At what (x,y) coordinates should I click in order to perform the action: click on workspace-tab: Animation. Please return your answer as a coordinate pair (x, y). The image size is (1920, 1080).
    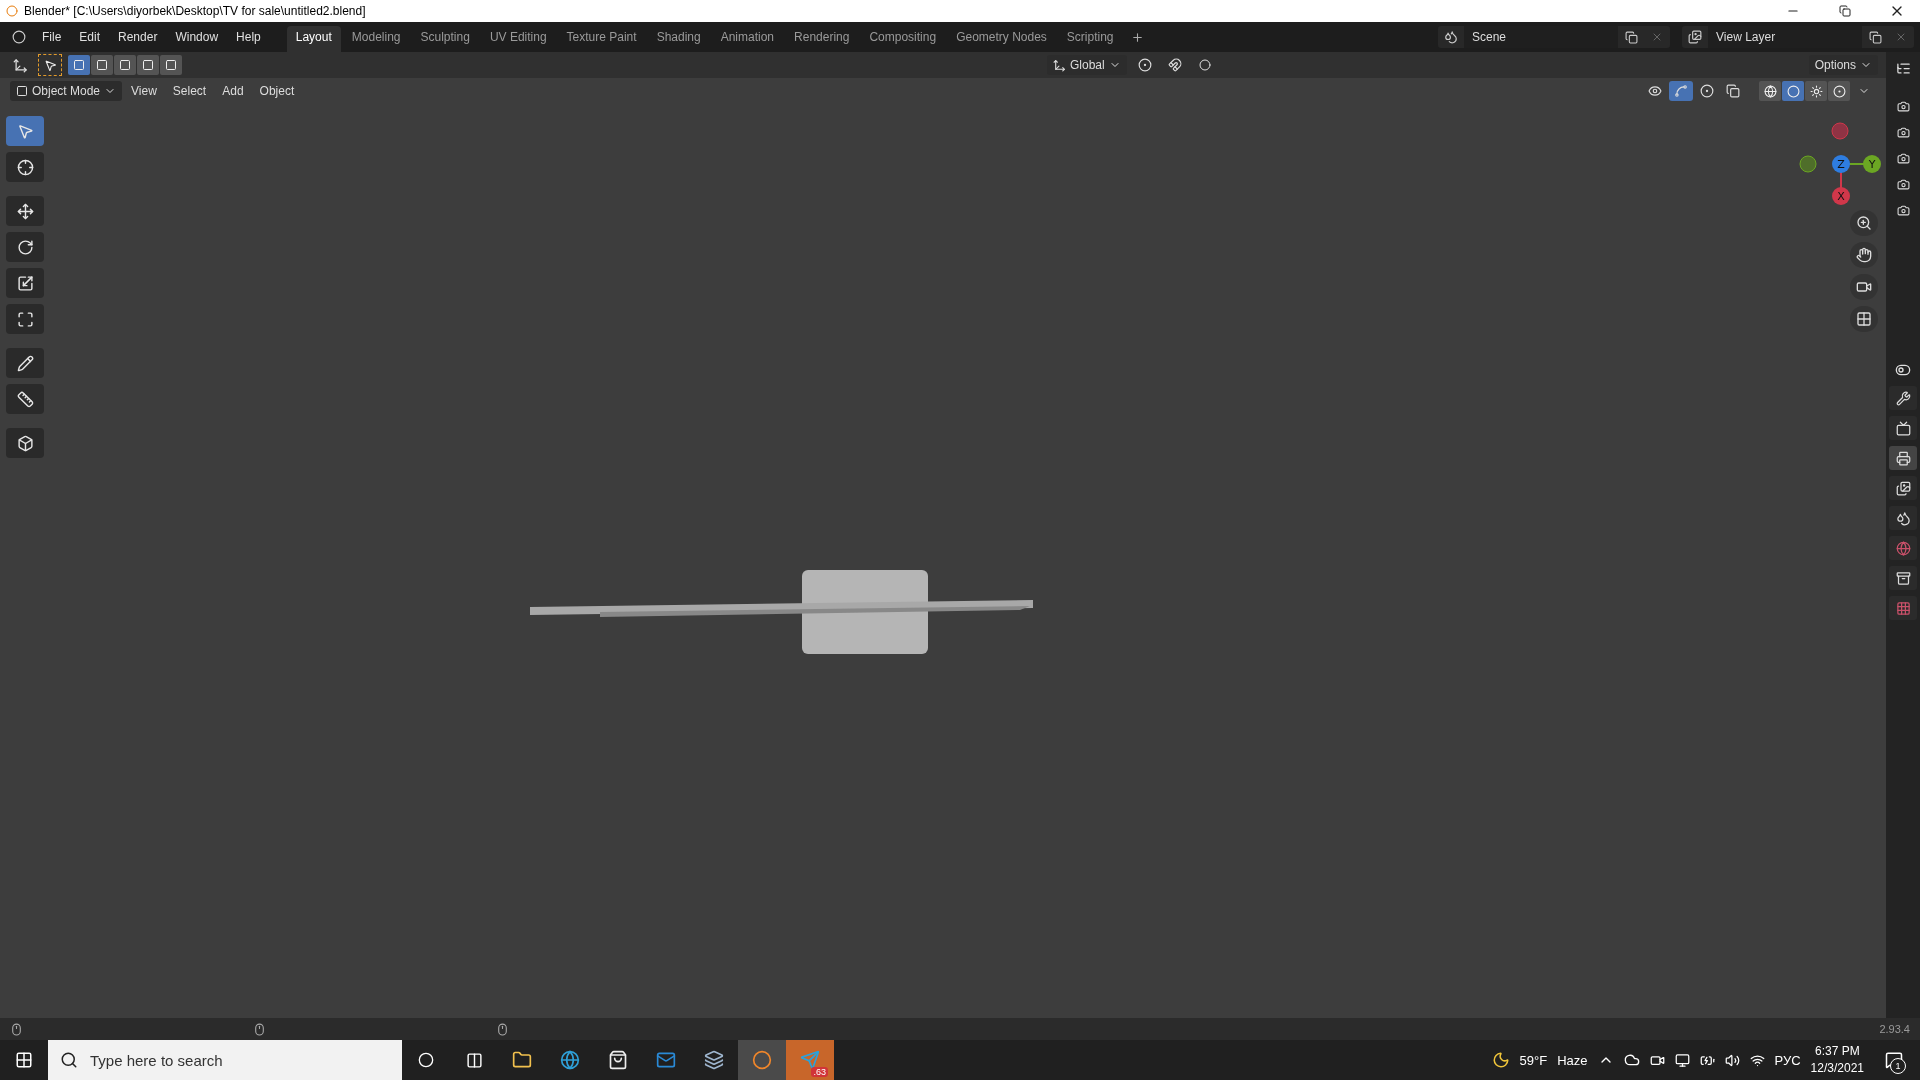
    Looking at the image, I should click on (747, 39).